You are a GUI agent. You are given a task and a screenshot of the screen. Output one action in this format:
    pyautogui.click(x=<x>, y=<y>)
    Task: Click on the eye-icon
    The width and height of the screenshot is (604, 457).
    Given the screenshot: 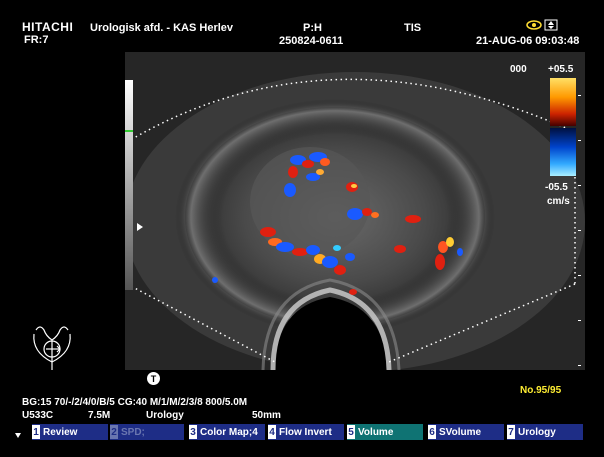 What is the action you would take?
    pyautogui.click(x=534, y=25)
    